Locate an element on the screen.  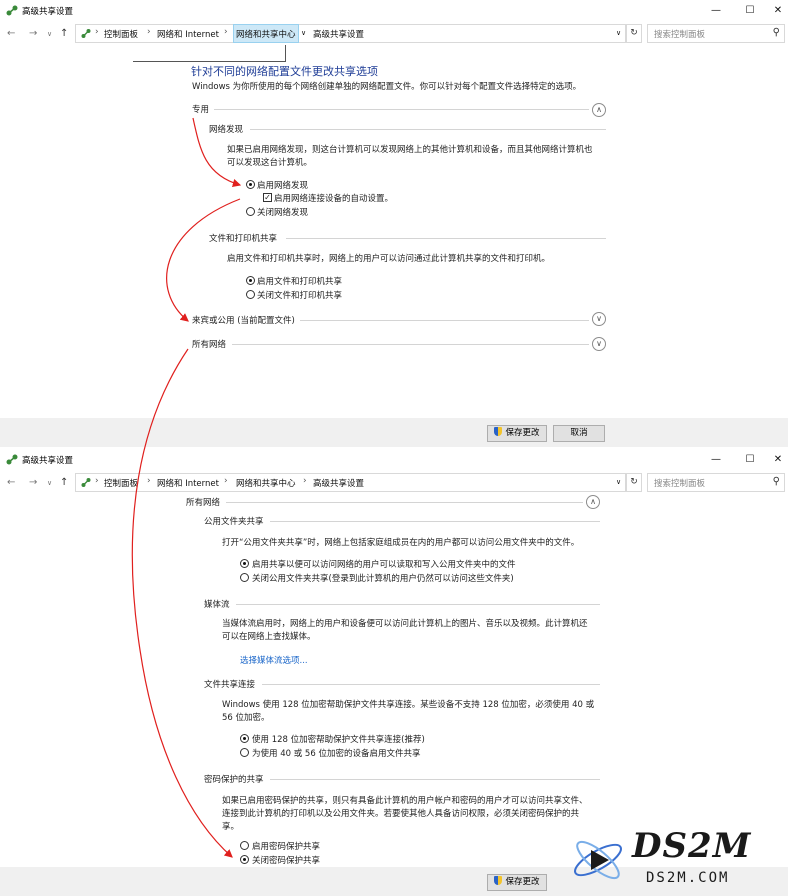
fileprint-off-radio is located at coordinates (250, 294).